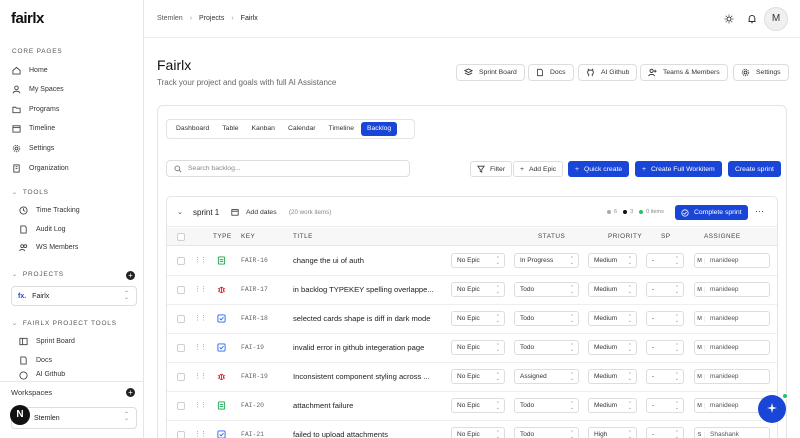 This screenshot has width=800, height=438. Describe the element at coordinates (230, 129) in the screenshot. I see `tab-table: Table` at that location.